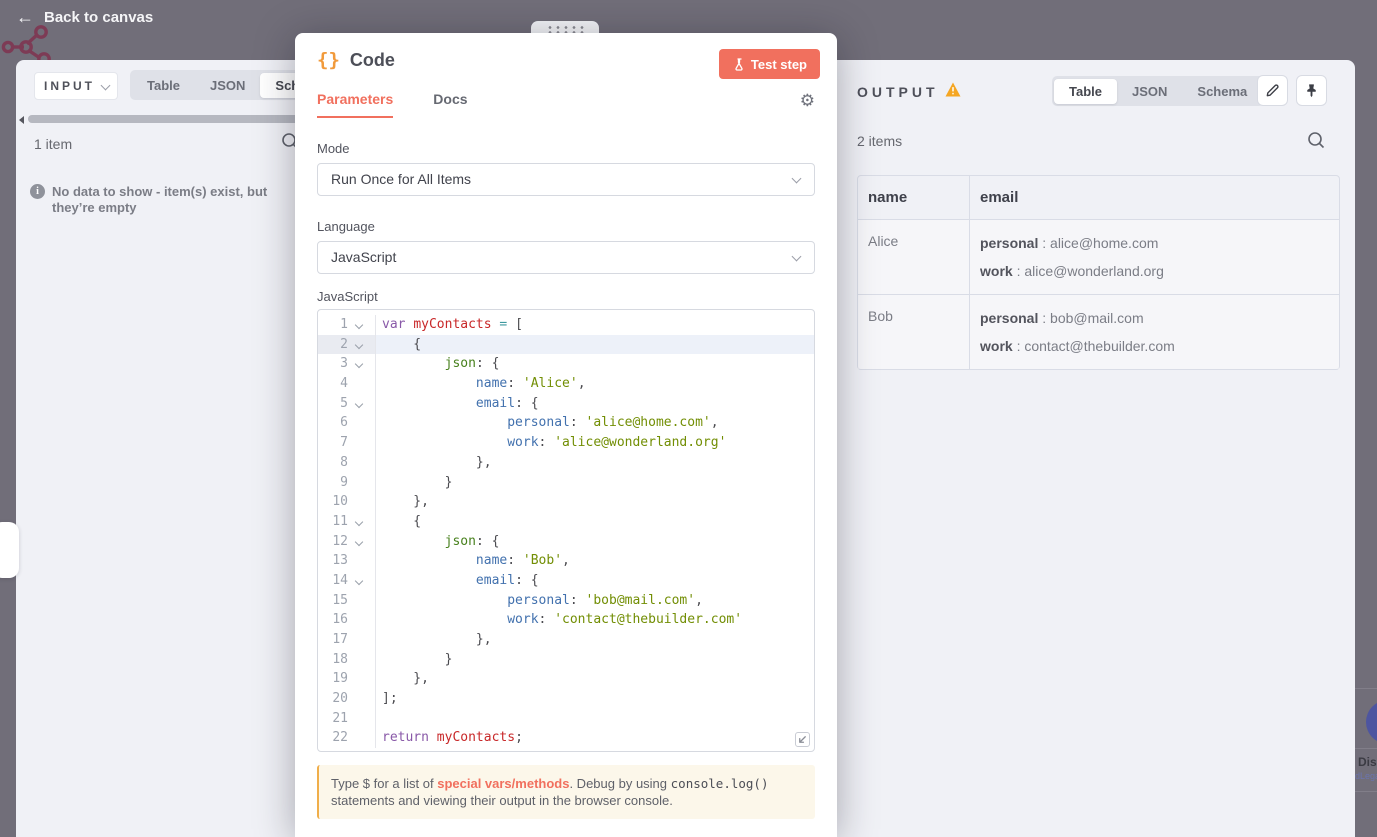 The height and width of the screenshot is (837, 1377). I want to click on node-settings-gear-icon: ⚙, so click(807, 101).